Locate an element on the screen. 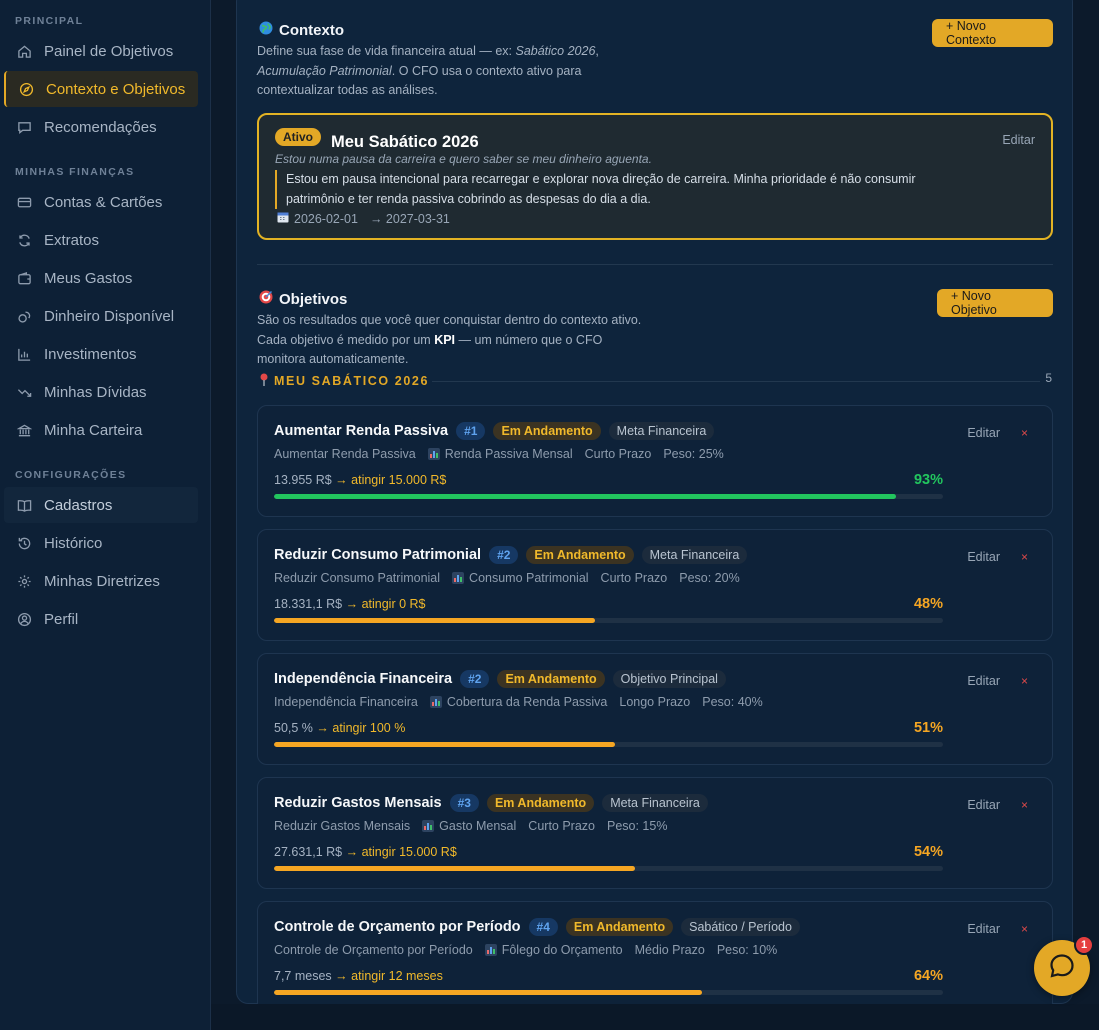 This screenshot has height=1030, width=1099. goal-percent: 48% is located at coordinates (928, 604).